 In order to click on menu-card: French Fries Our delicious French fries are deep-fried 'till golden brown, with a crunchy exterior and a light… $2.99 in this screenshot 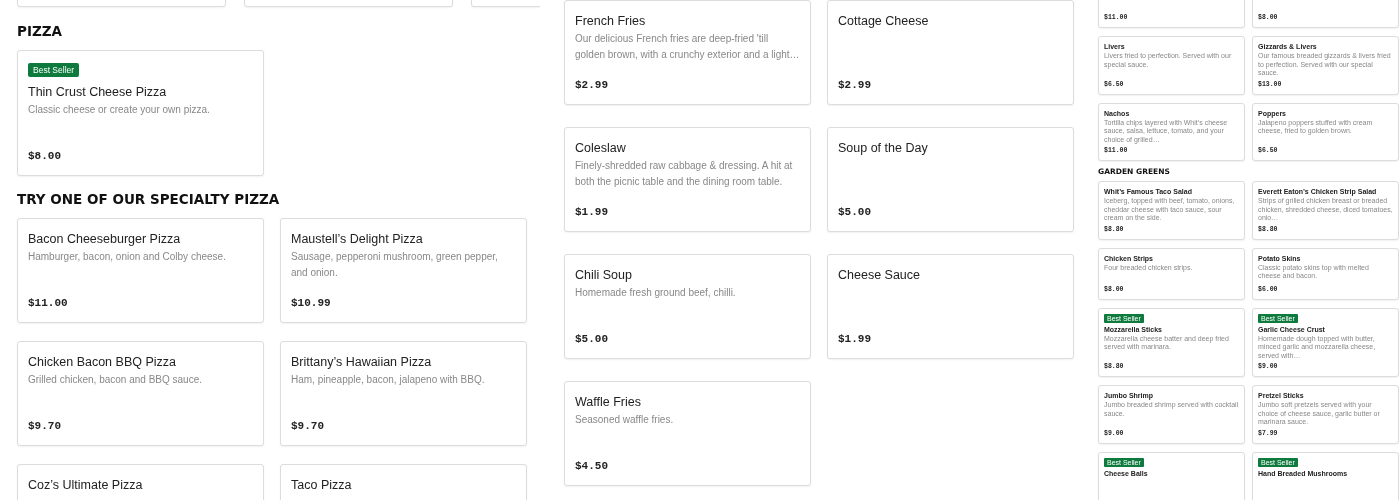, I will do `click(687, 52)`.